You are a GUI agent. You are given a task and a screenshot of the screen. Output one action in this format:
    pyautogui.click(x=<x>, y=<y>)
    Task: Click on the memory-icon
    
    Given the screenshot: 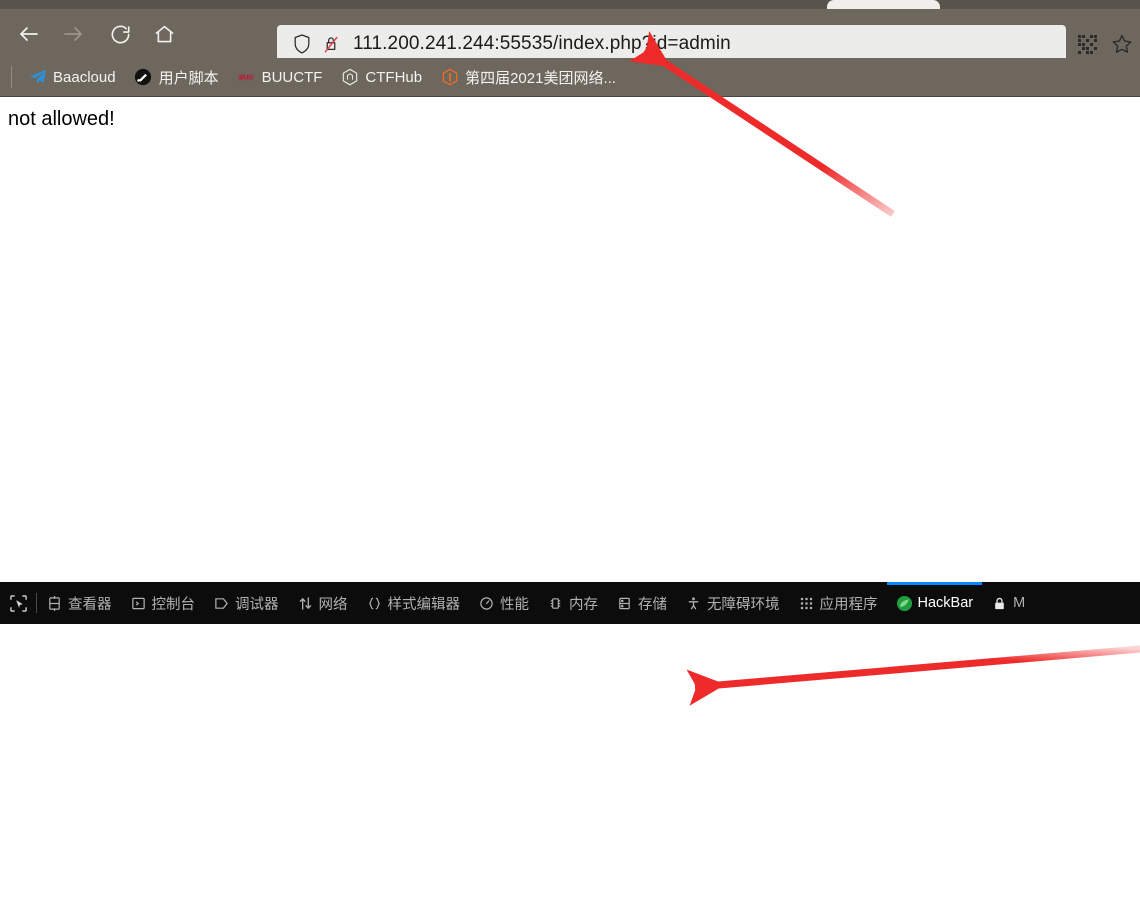 What is the action you would take?
    pyautogui.click(x=555, y=603)
    